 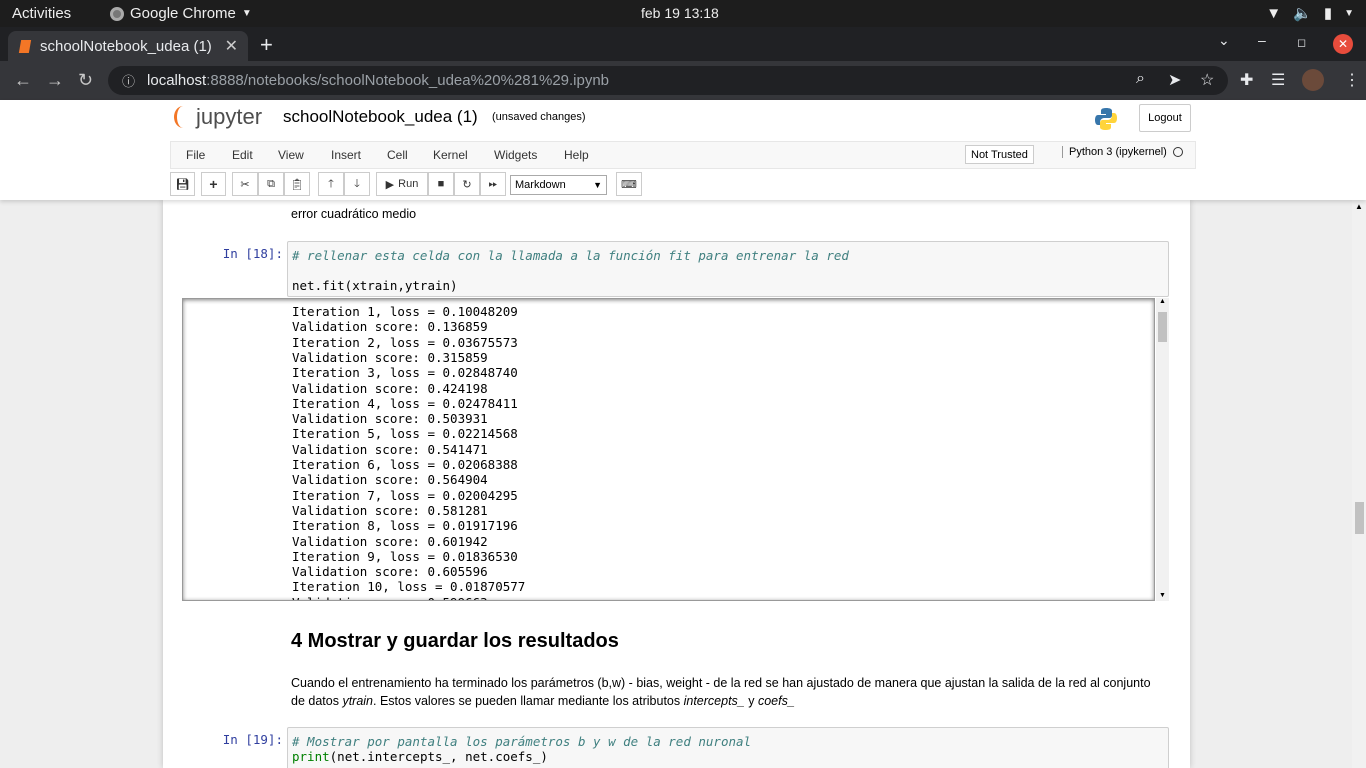 I want to click on output-line: Validation score: 0.541471, so click(x=390, y=449).